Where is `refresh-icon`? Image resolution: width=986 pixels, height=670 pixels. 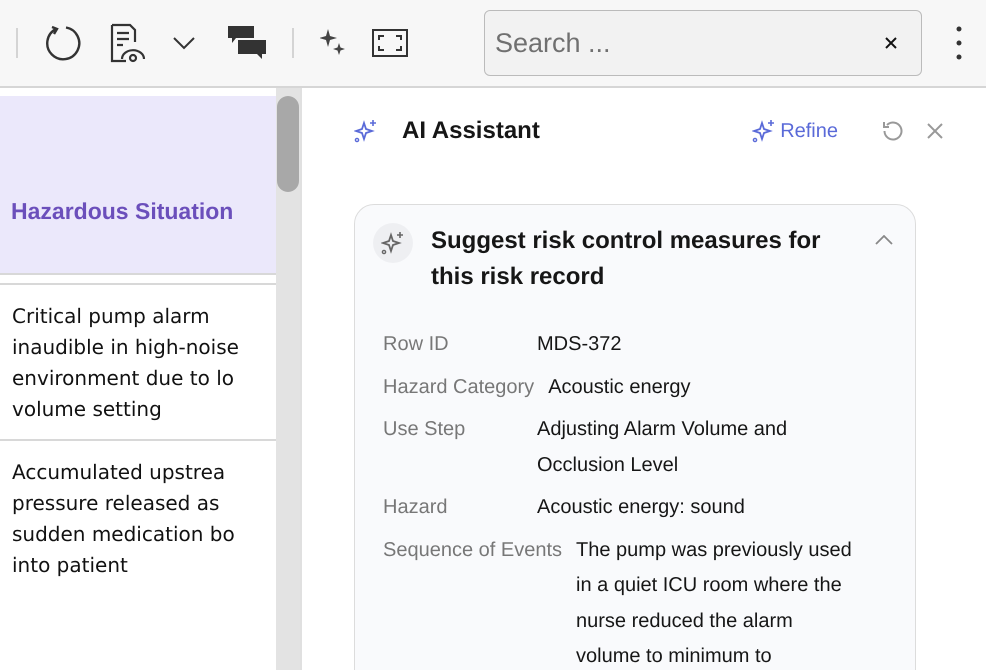
refresh-icon is located at coordinates (63, 43).